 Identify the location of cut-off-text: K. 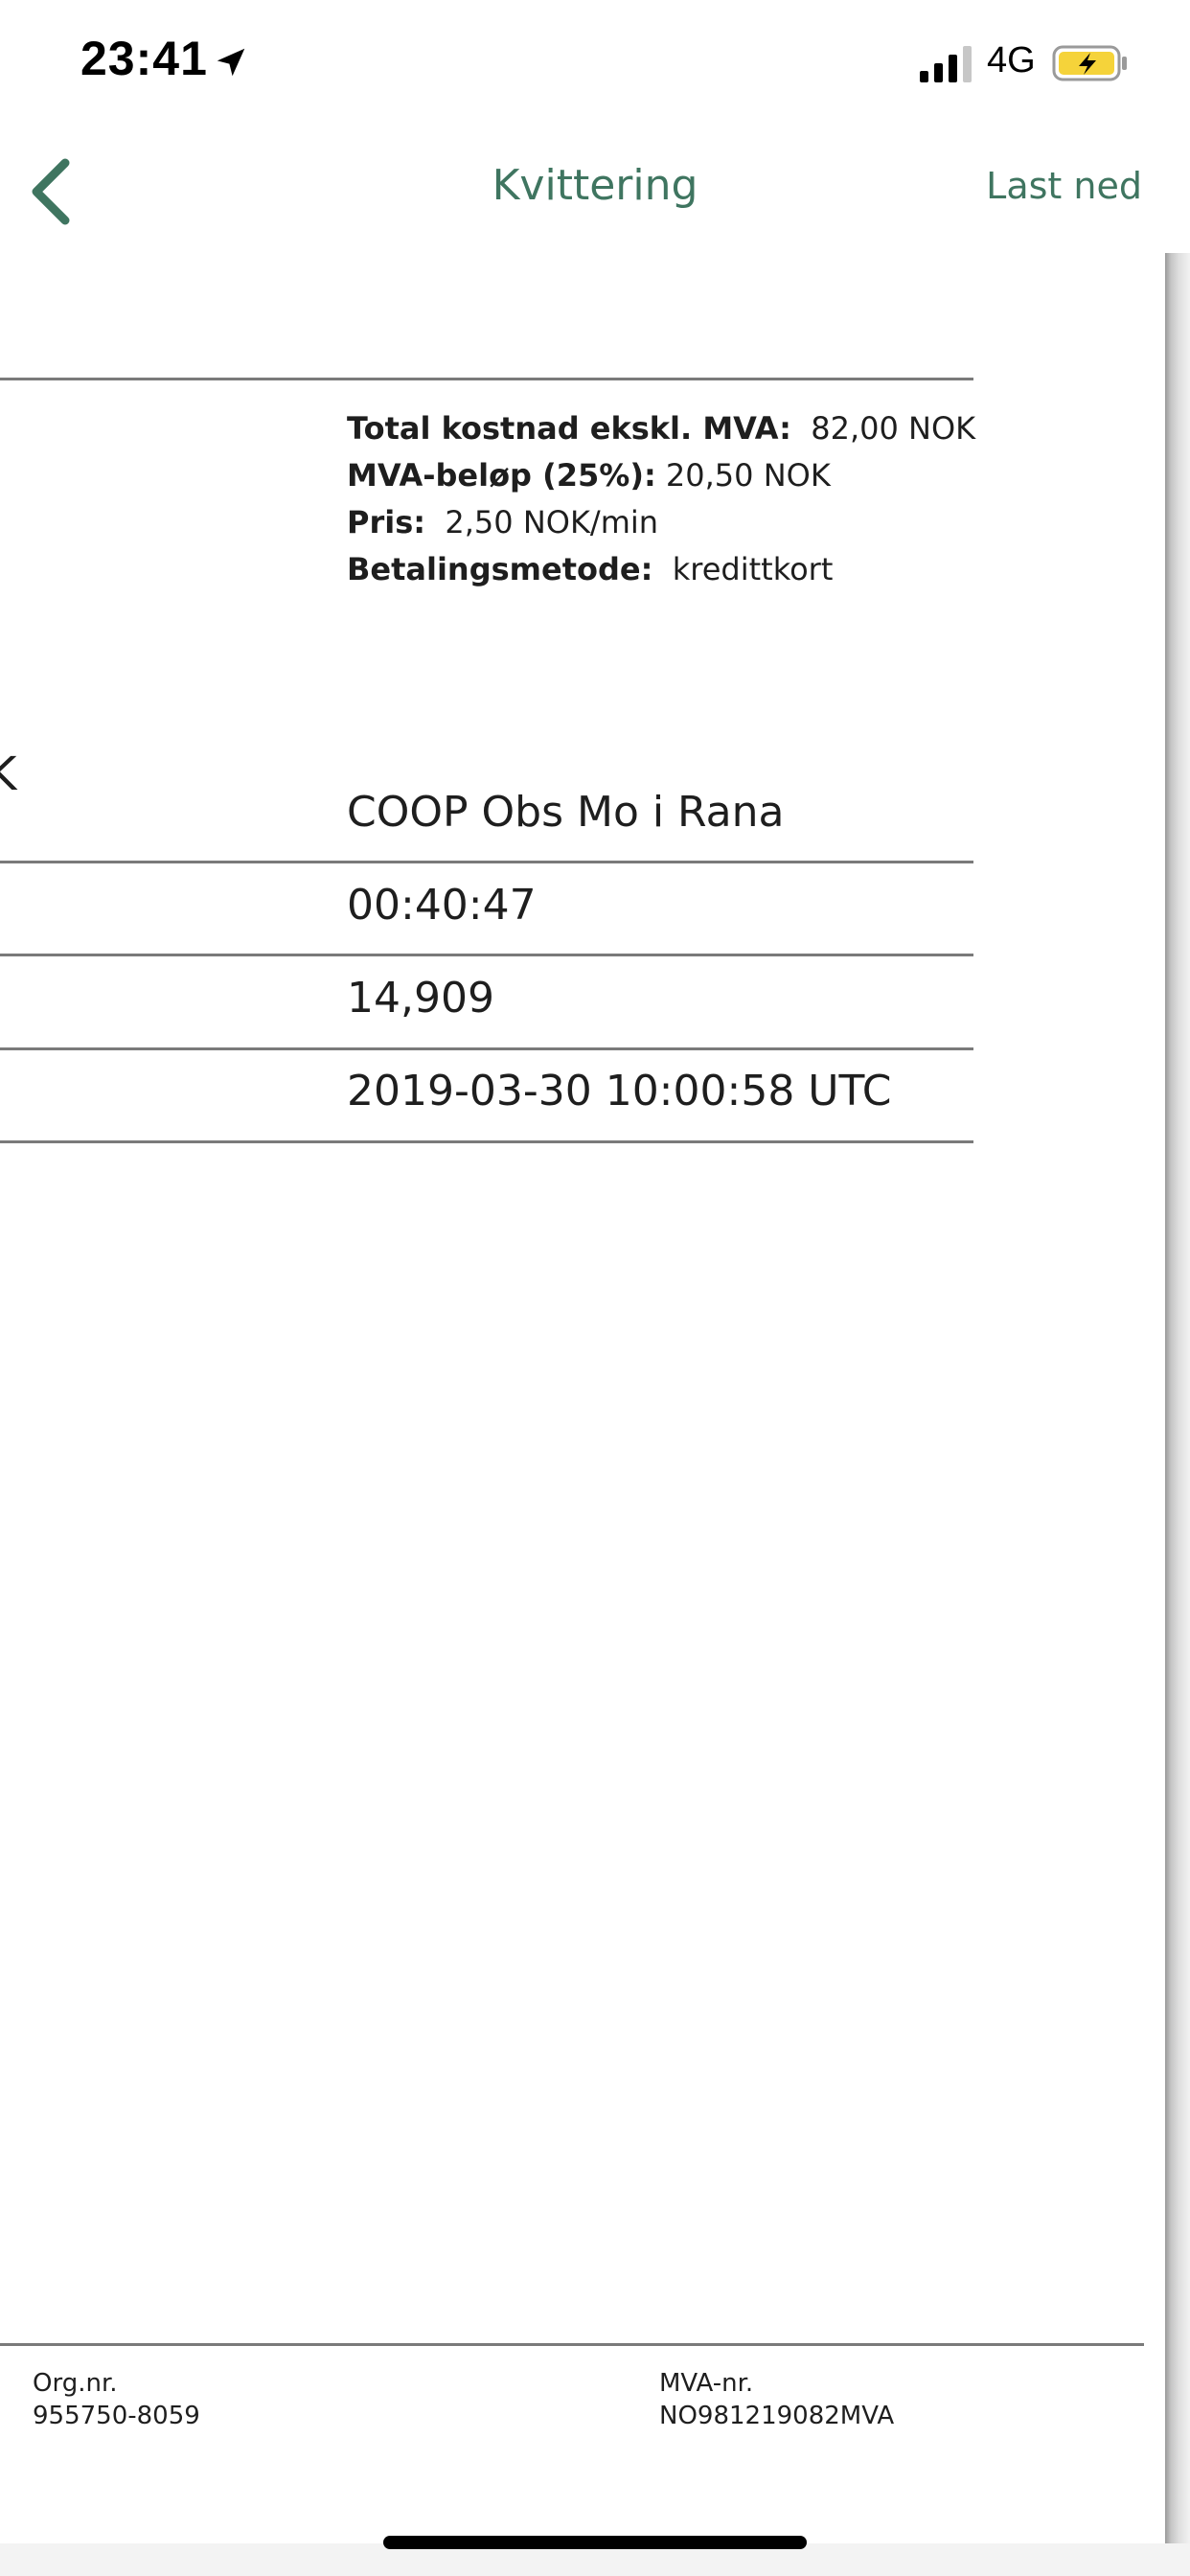
(8, 774).